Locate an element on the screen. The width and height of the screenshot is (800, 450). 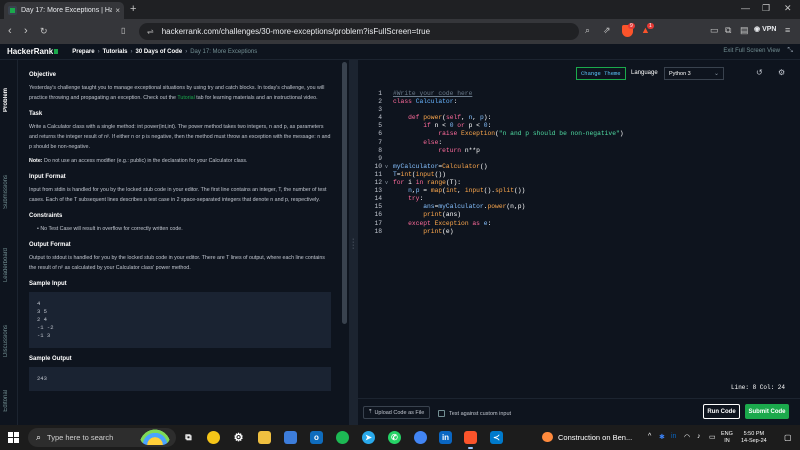
search-placeholder: Type here to search is located at coordinates (80, 437).